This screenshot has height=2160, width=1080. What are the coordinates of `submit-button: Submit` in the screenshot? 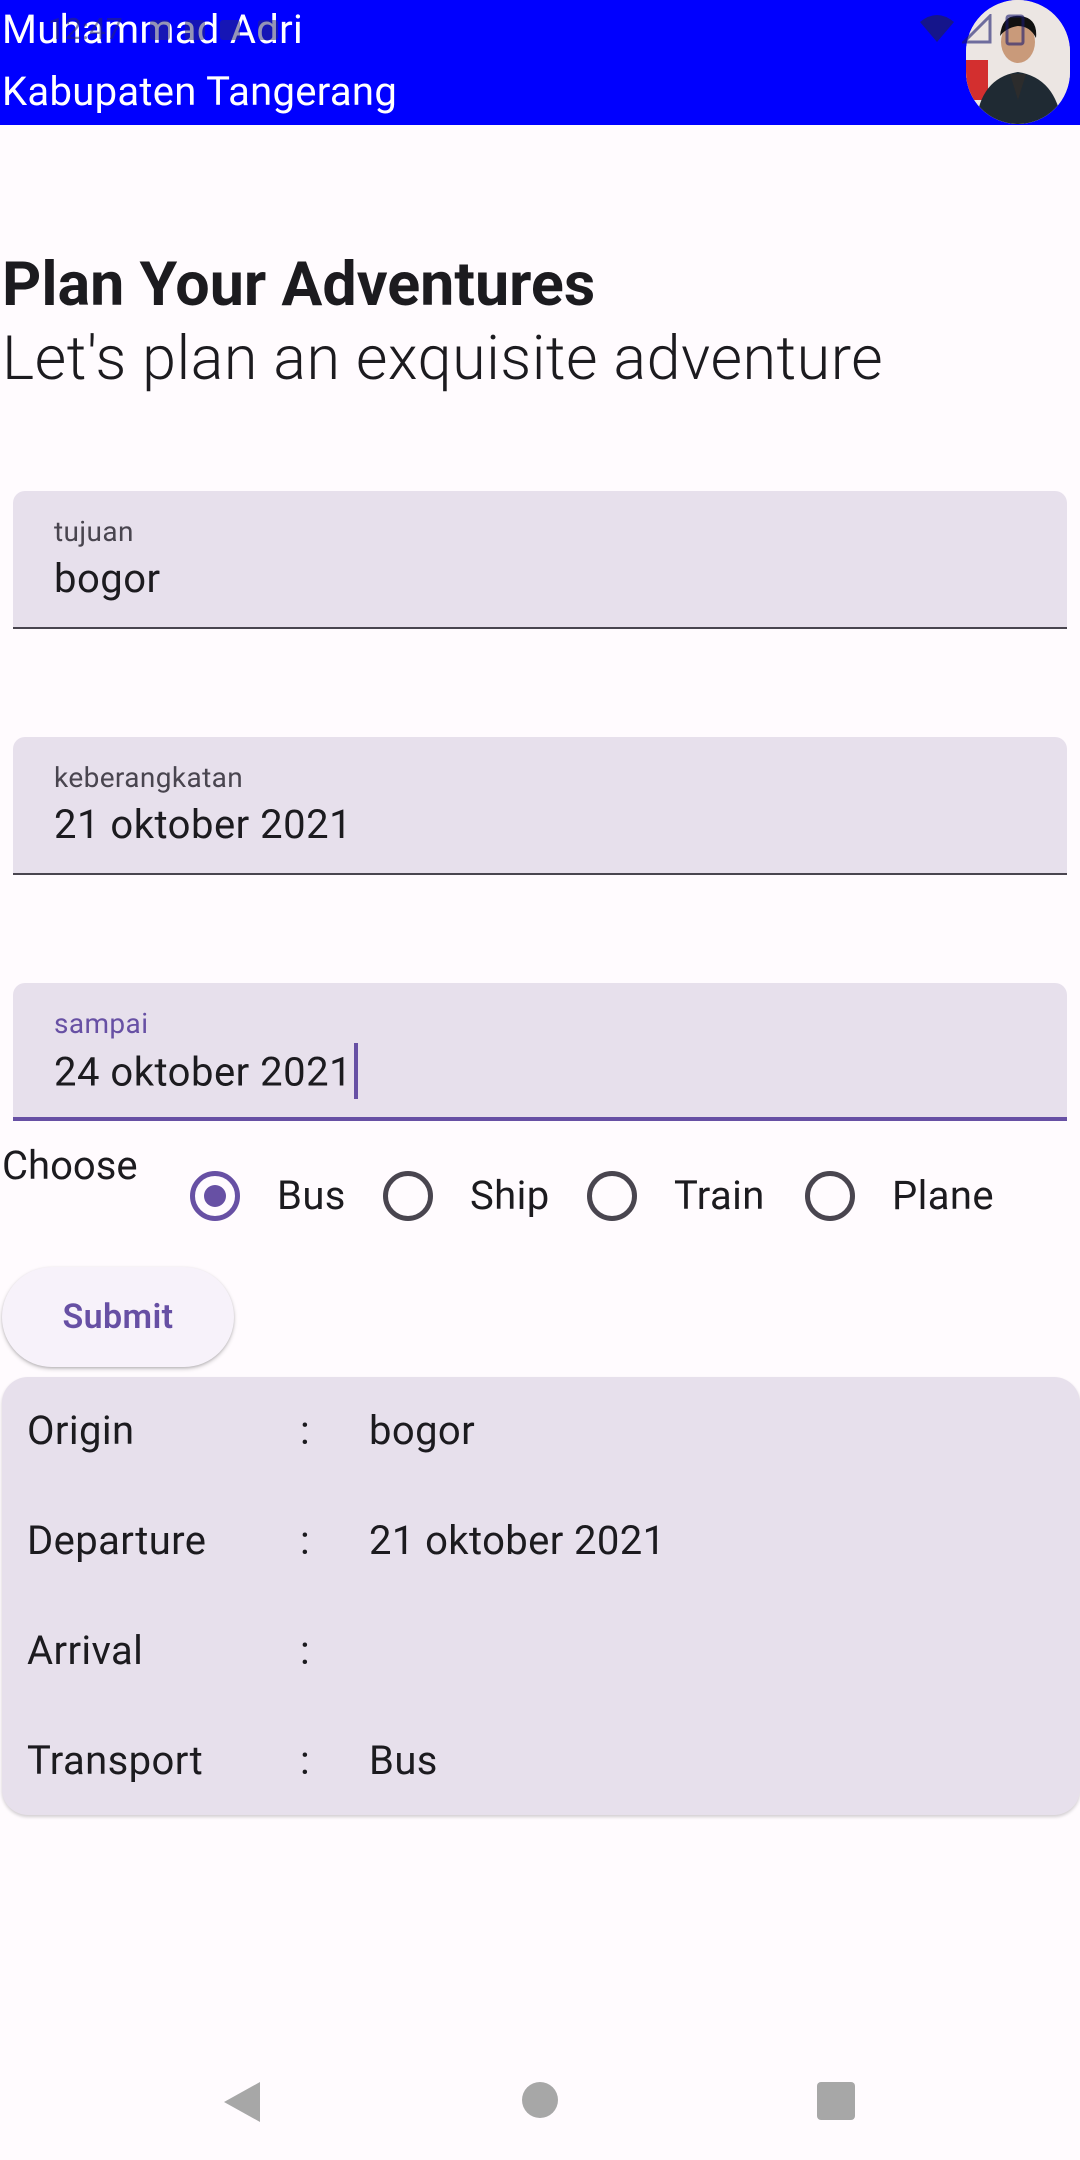 It's located at (118, 1317).